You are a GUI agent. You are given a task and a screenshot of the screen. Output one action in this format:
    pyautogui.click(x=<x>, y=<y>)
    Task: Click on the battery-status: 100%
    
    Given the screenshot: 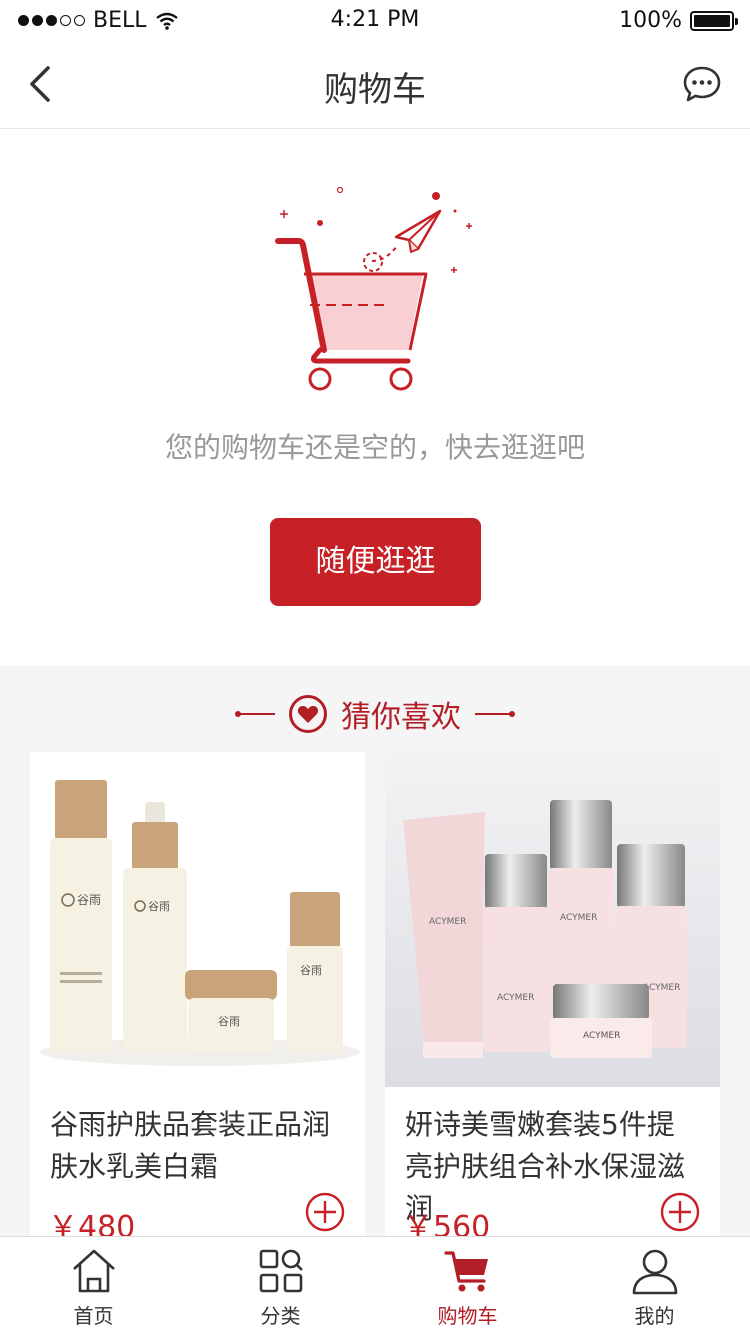 What is the action you would take?
    pyautogui.click(x=678, y=20)
    